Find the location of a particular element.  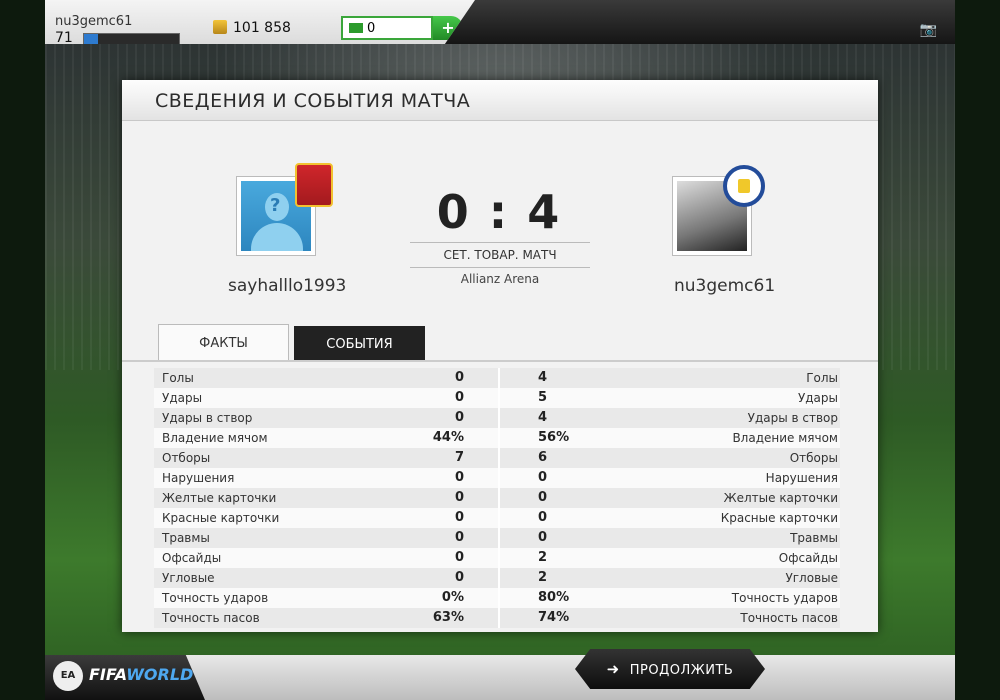

stat-value-home: 7 is located at coordinates (459, 457).